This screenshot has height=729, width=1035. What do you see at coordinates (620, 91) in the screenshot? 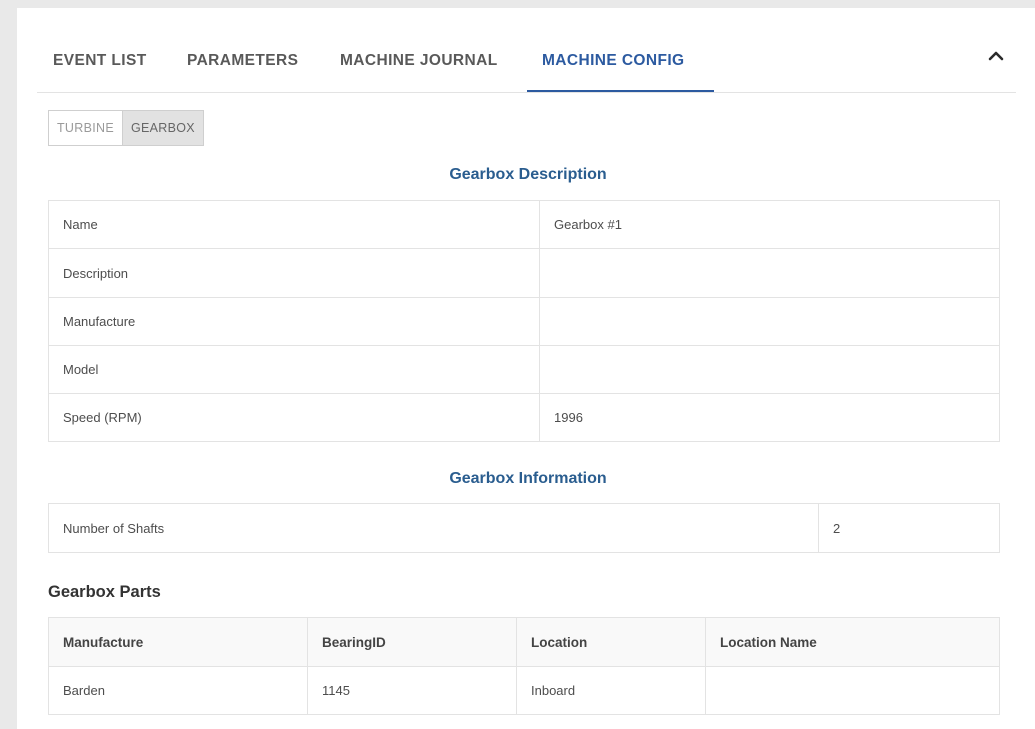
I see `active-tab-indicator` at bounding box center [620, 91].